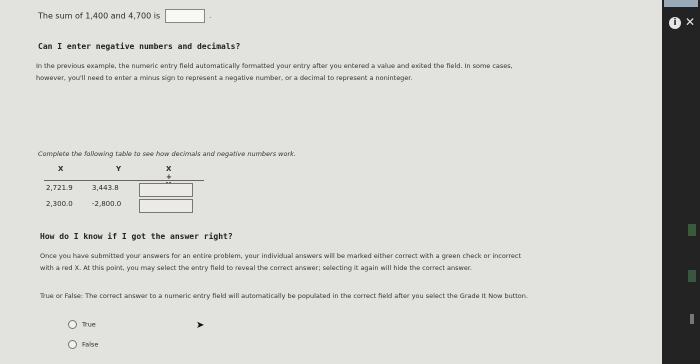  Describe the element at coordinates (136, 236) in the screenshot. I see `section-heading-answer: How do I know if I got the answer right?` at that location.